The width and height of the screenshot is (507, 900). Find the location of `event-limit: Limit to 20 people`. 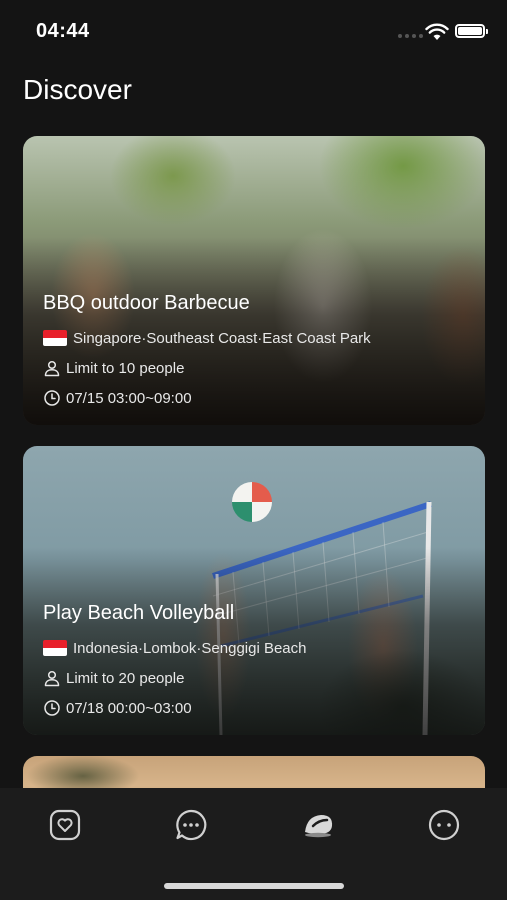

event-limit: Limit to 20 people is located at coordinates (125, 678).